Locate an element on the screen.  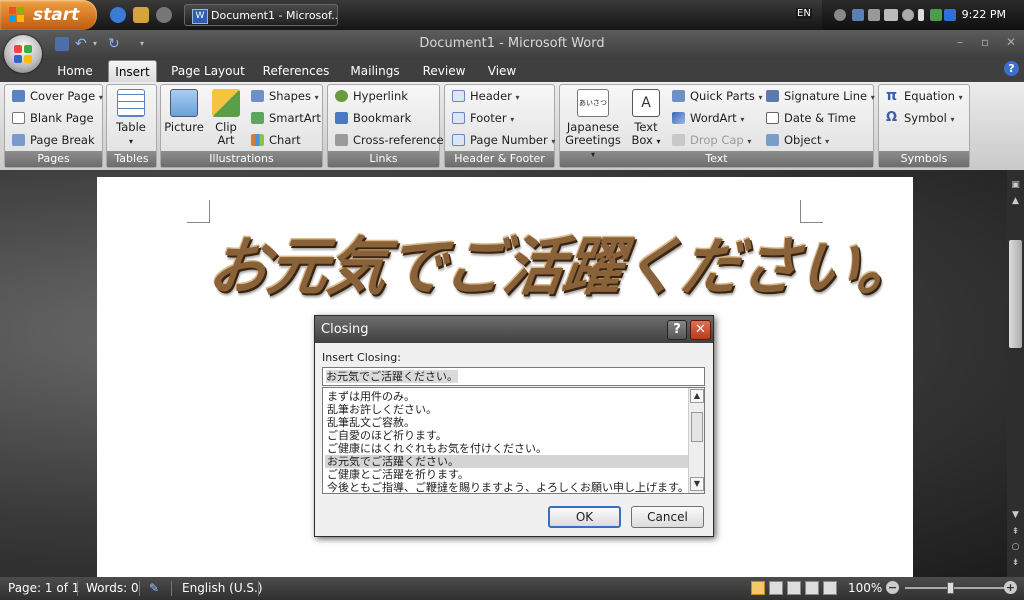
closing-input-value: お元気でご活躍ください。 is located at coordinates (392, 376).